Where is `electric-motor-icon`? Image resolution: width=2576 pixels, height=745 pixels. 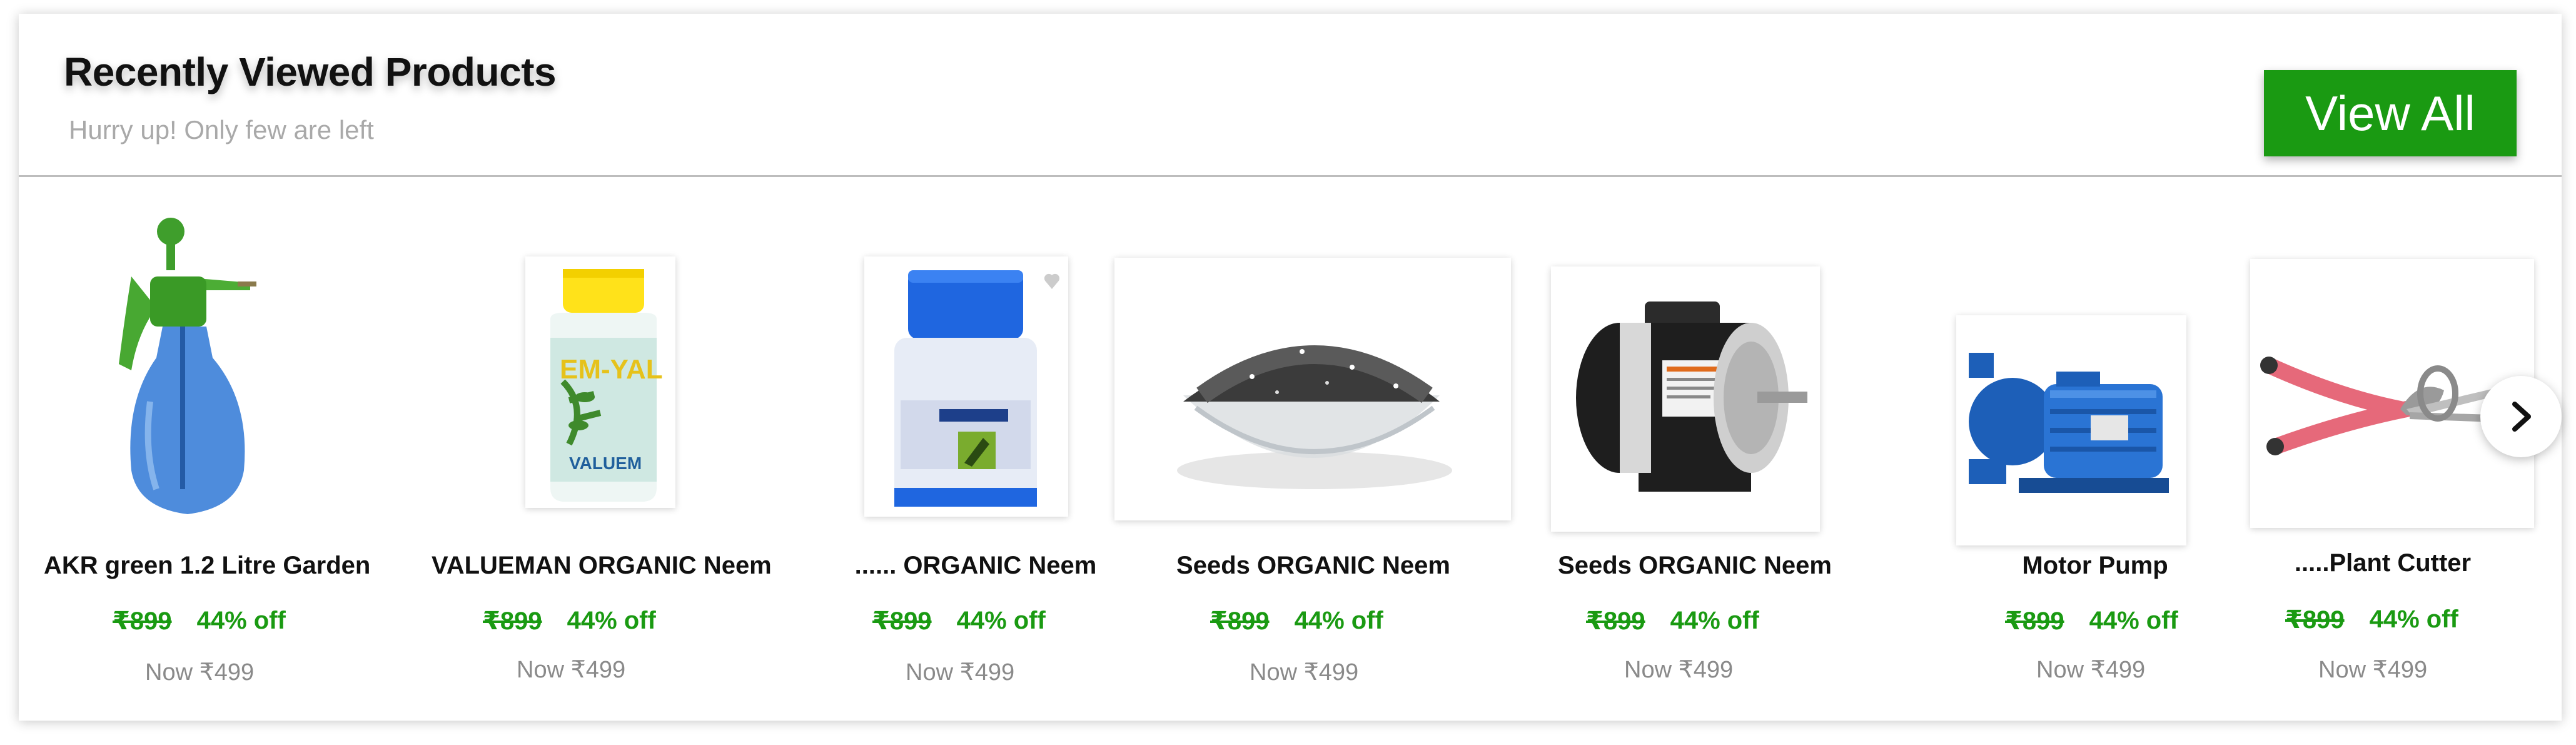 electric-motor-icon is located at coordinates (1686, 399).